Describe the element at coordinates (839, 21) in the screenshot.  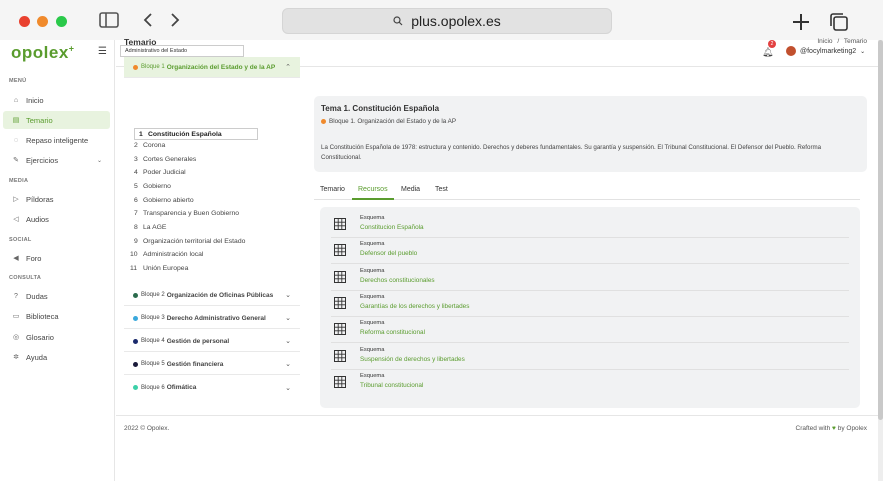
I see `tabs-icon` at that location.